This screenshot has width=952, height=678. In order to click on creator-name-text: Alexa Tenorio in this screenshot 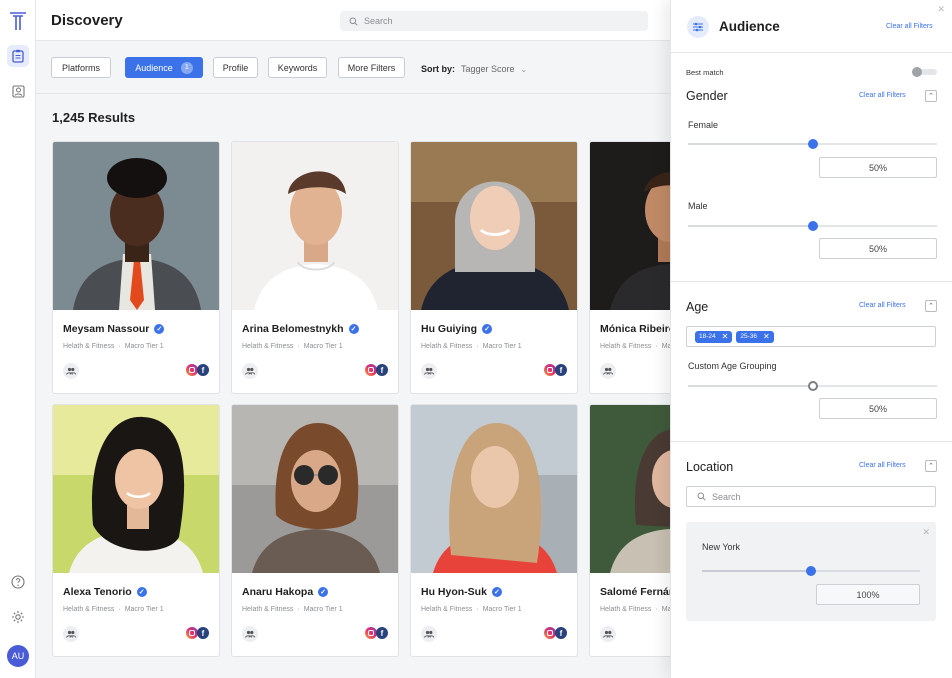, I will do `click(97, 592)`.